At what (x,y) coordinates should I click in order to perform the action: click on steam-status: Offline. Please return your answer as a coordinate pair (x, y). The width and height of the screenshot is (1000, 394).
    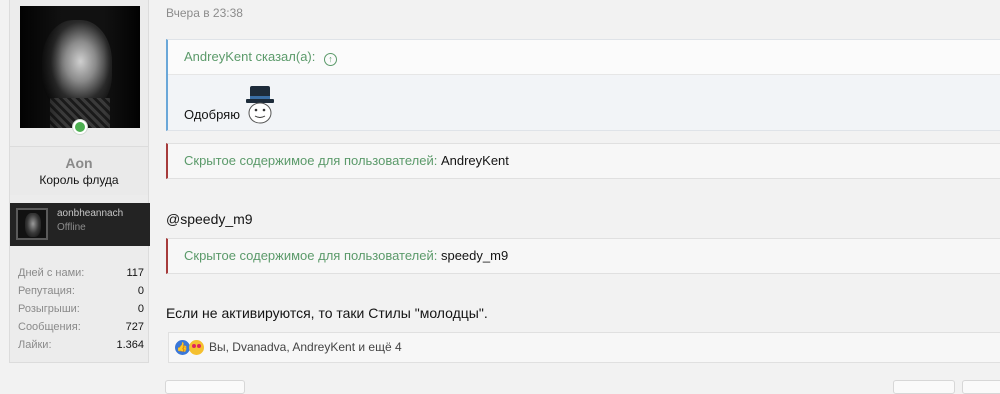
    Looking at the image, I should click on (71, 227).